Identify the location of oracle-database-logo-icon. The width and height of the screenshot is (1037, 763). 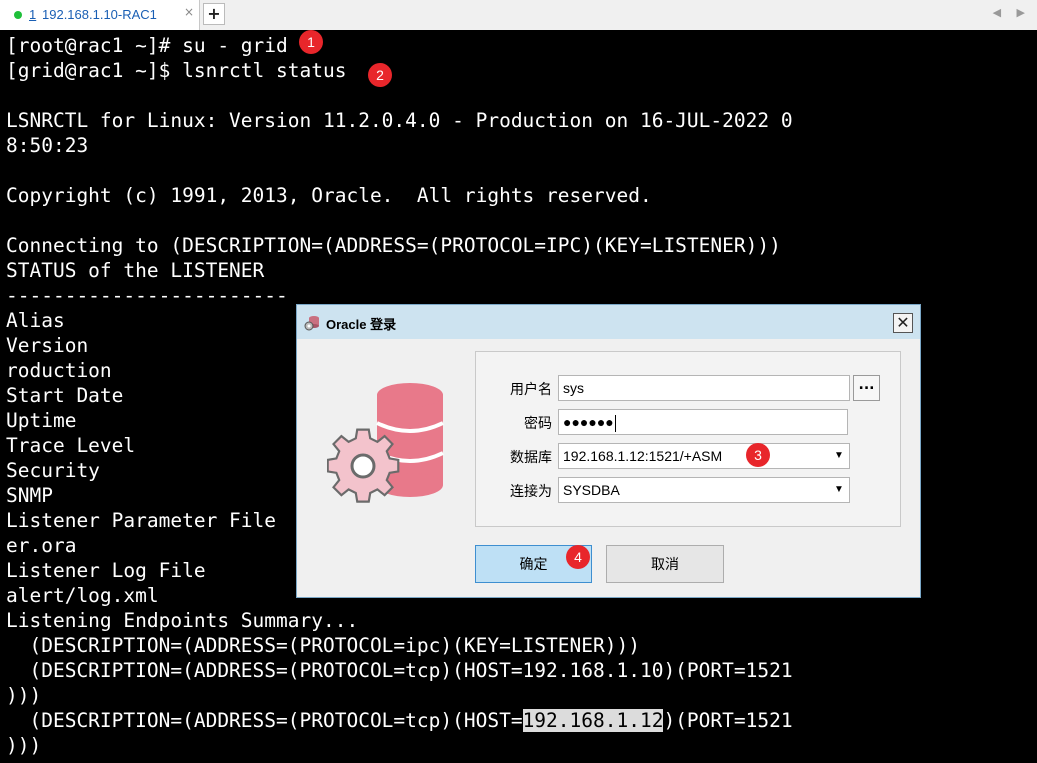
(385, 443).